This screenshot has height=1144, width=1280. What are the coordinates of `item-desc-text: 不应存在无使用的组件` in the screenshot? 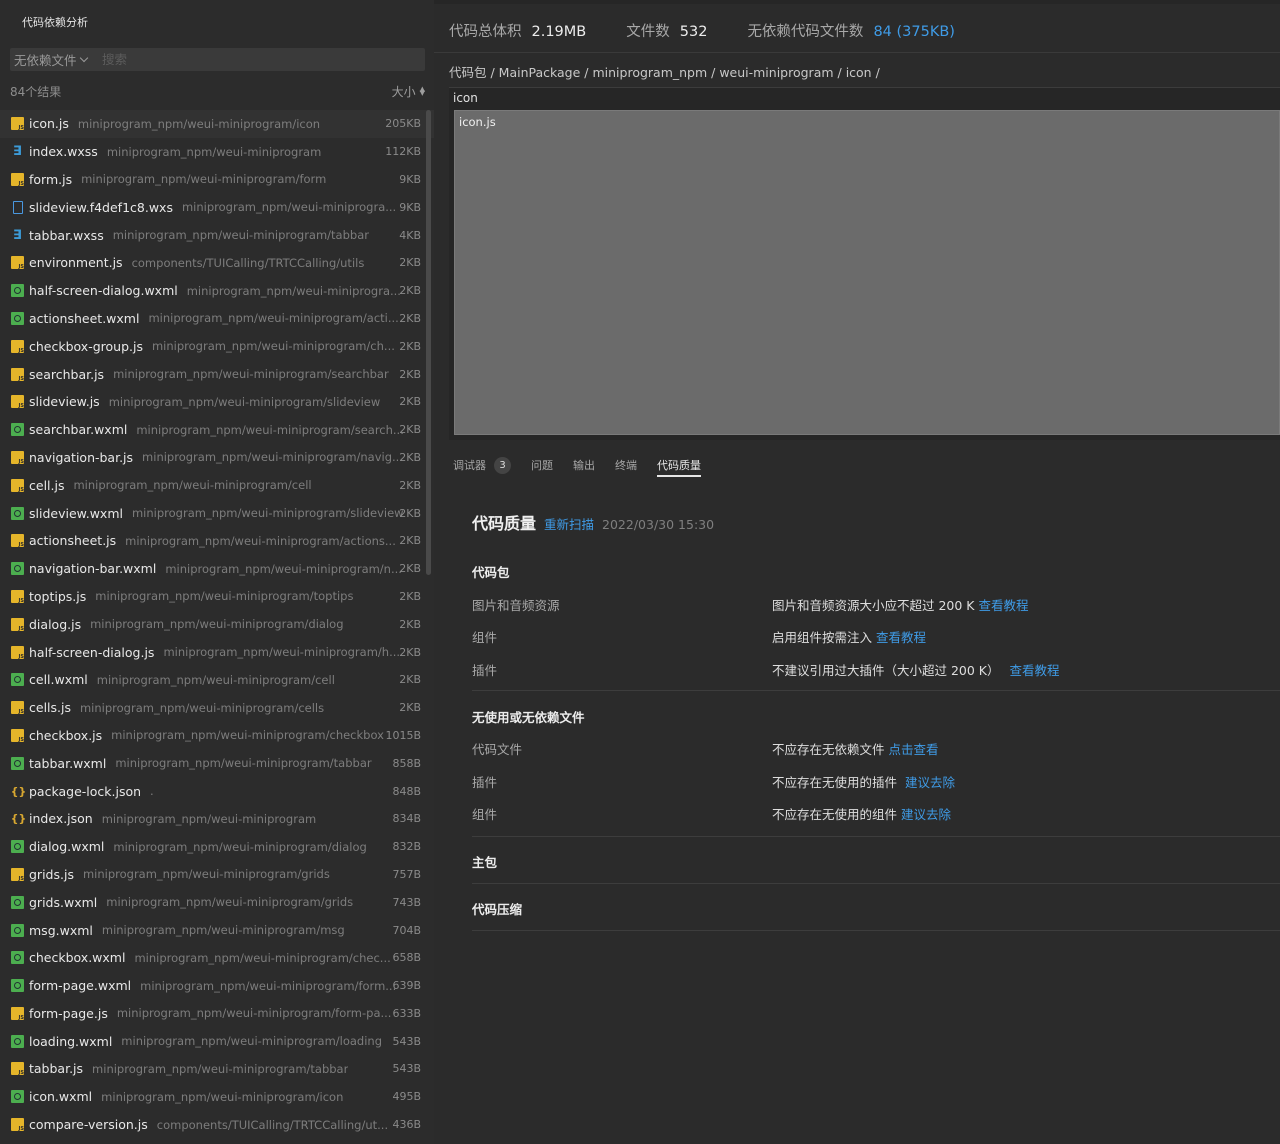 It's located at (835, 814).